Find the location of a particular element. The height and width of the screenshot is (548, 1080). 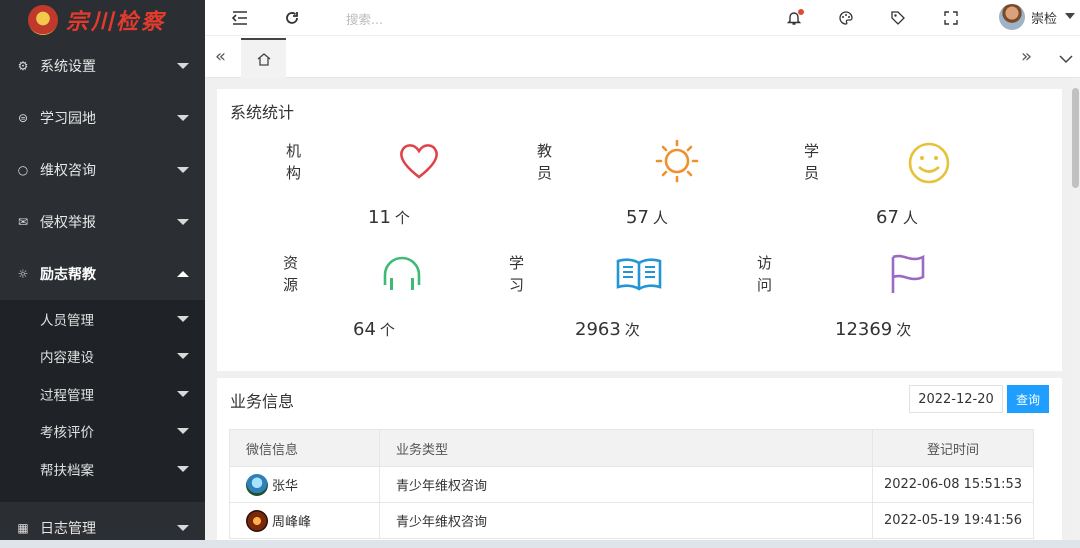

palette-icon is located at coordinates (846, 18).